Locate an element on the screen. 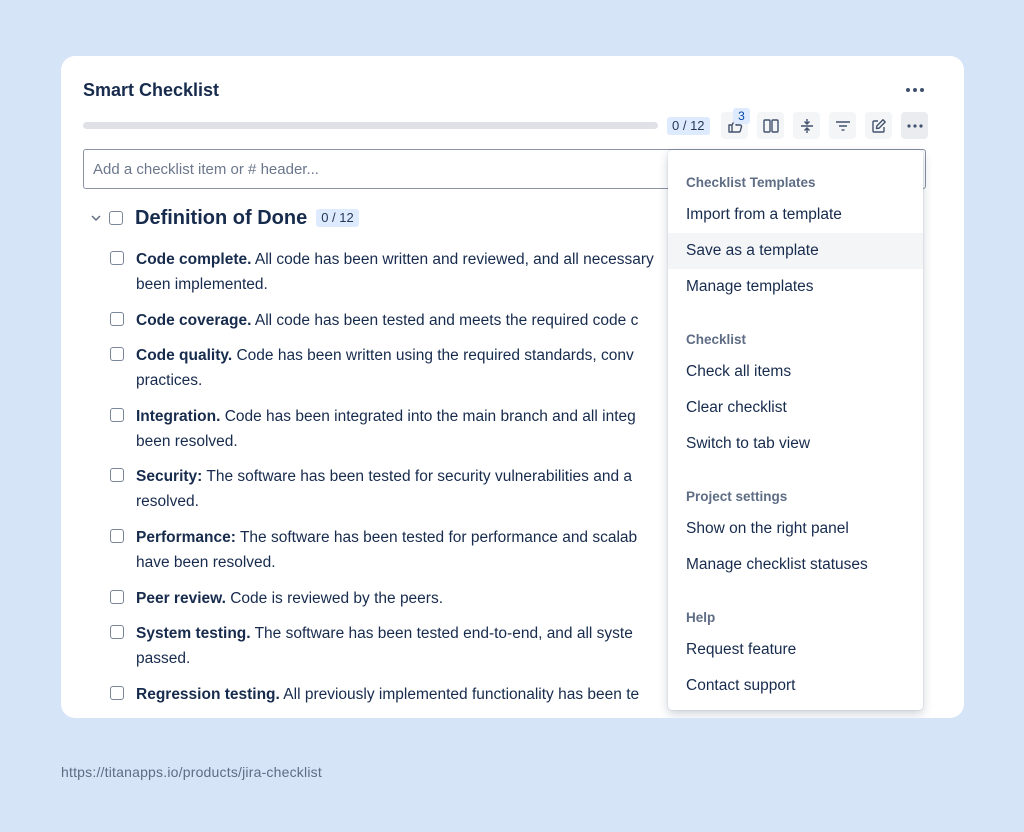  progress-bar is located at coordinates (370, 125).